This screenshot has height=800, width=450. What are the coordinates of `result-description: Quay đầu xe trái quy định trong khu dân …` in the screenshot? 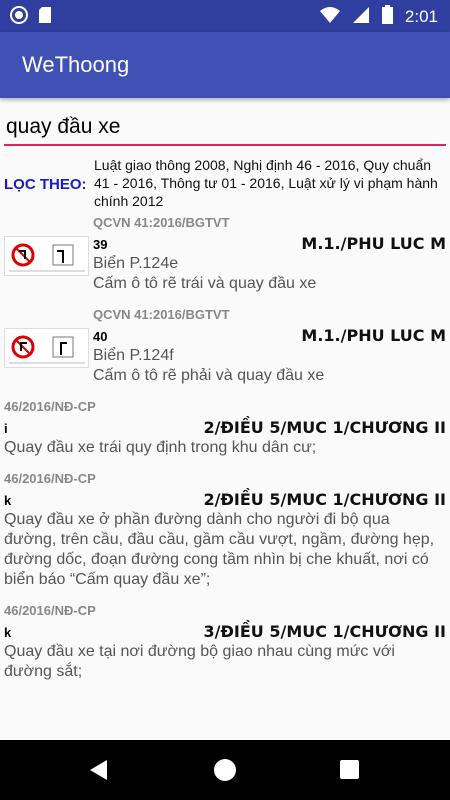 It's located at (160, 447).